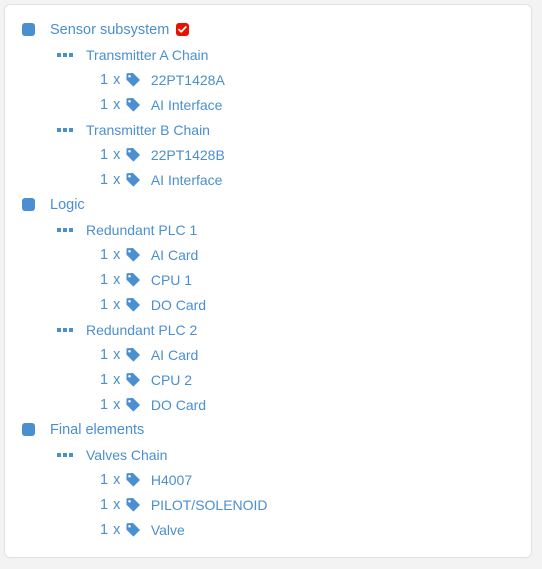  Describe the element at coordinates (142, 329) in the screenshot. I see `tree-chain-label: Redundant PLC 2` at that location.